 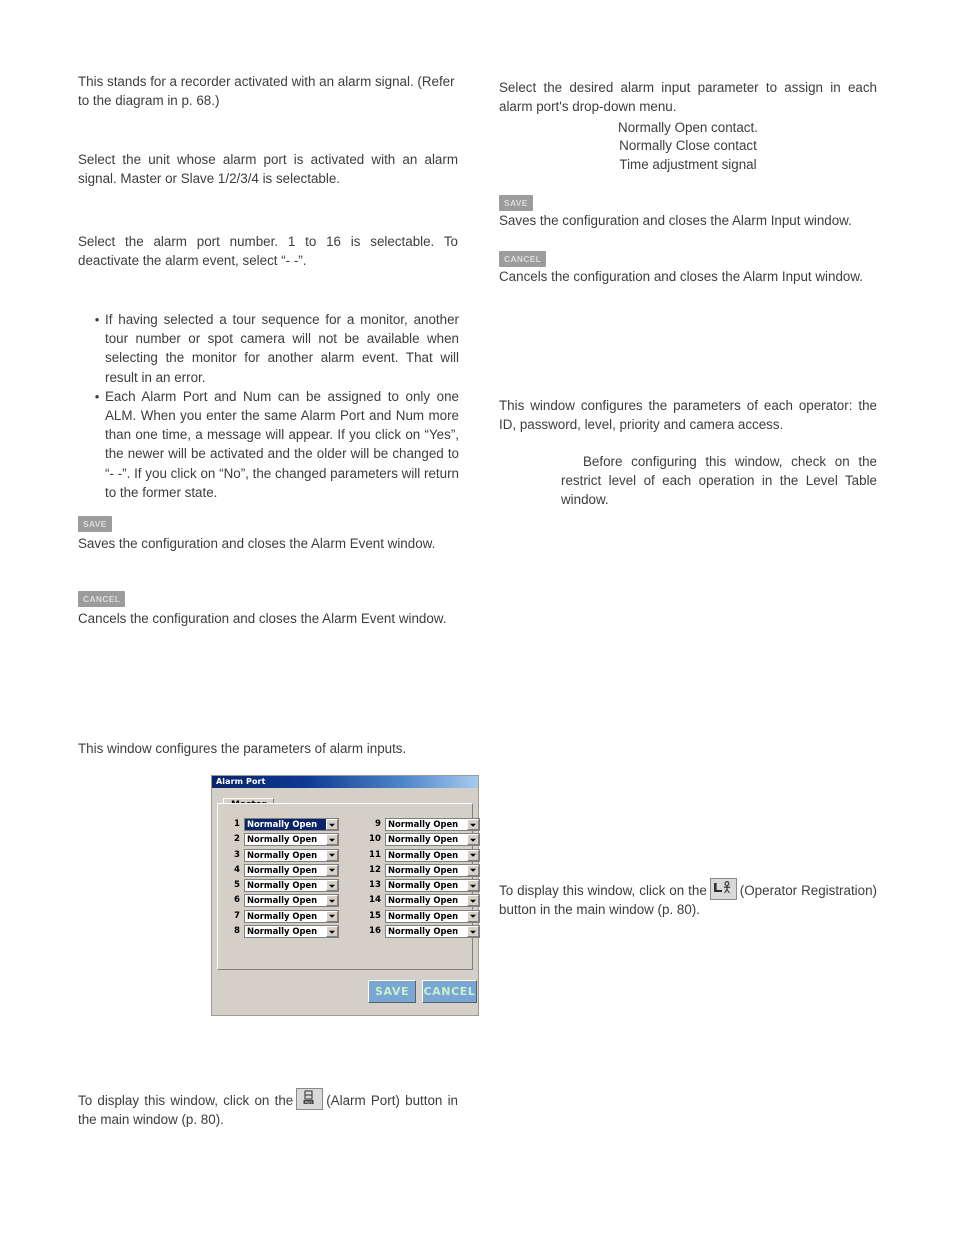 What do you see at coordinates (237, 900) in the screenshot?
I see `alarm-port-number: 6` at bounding box center [237, 900].